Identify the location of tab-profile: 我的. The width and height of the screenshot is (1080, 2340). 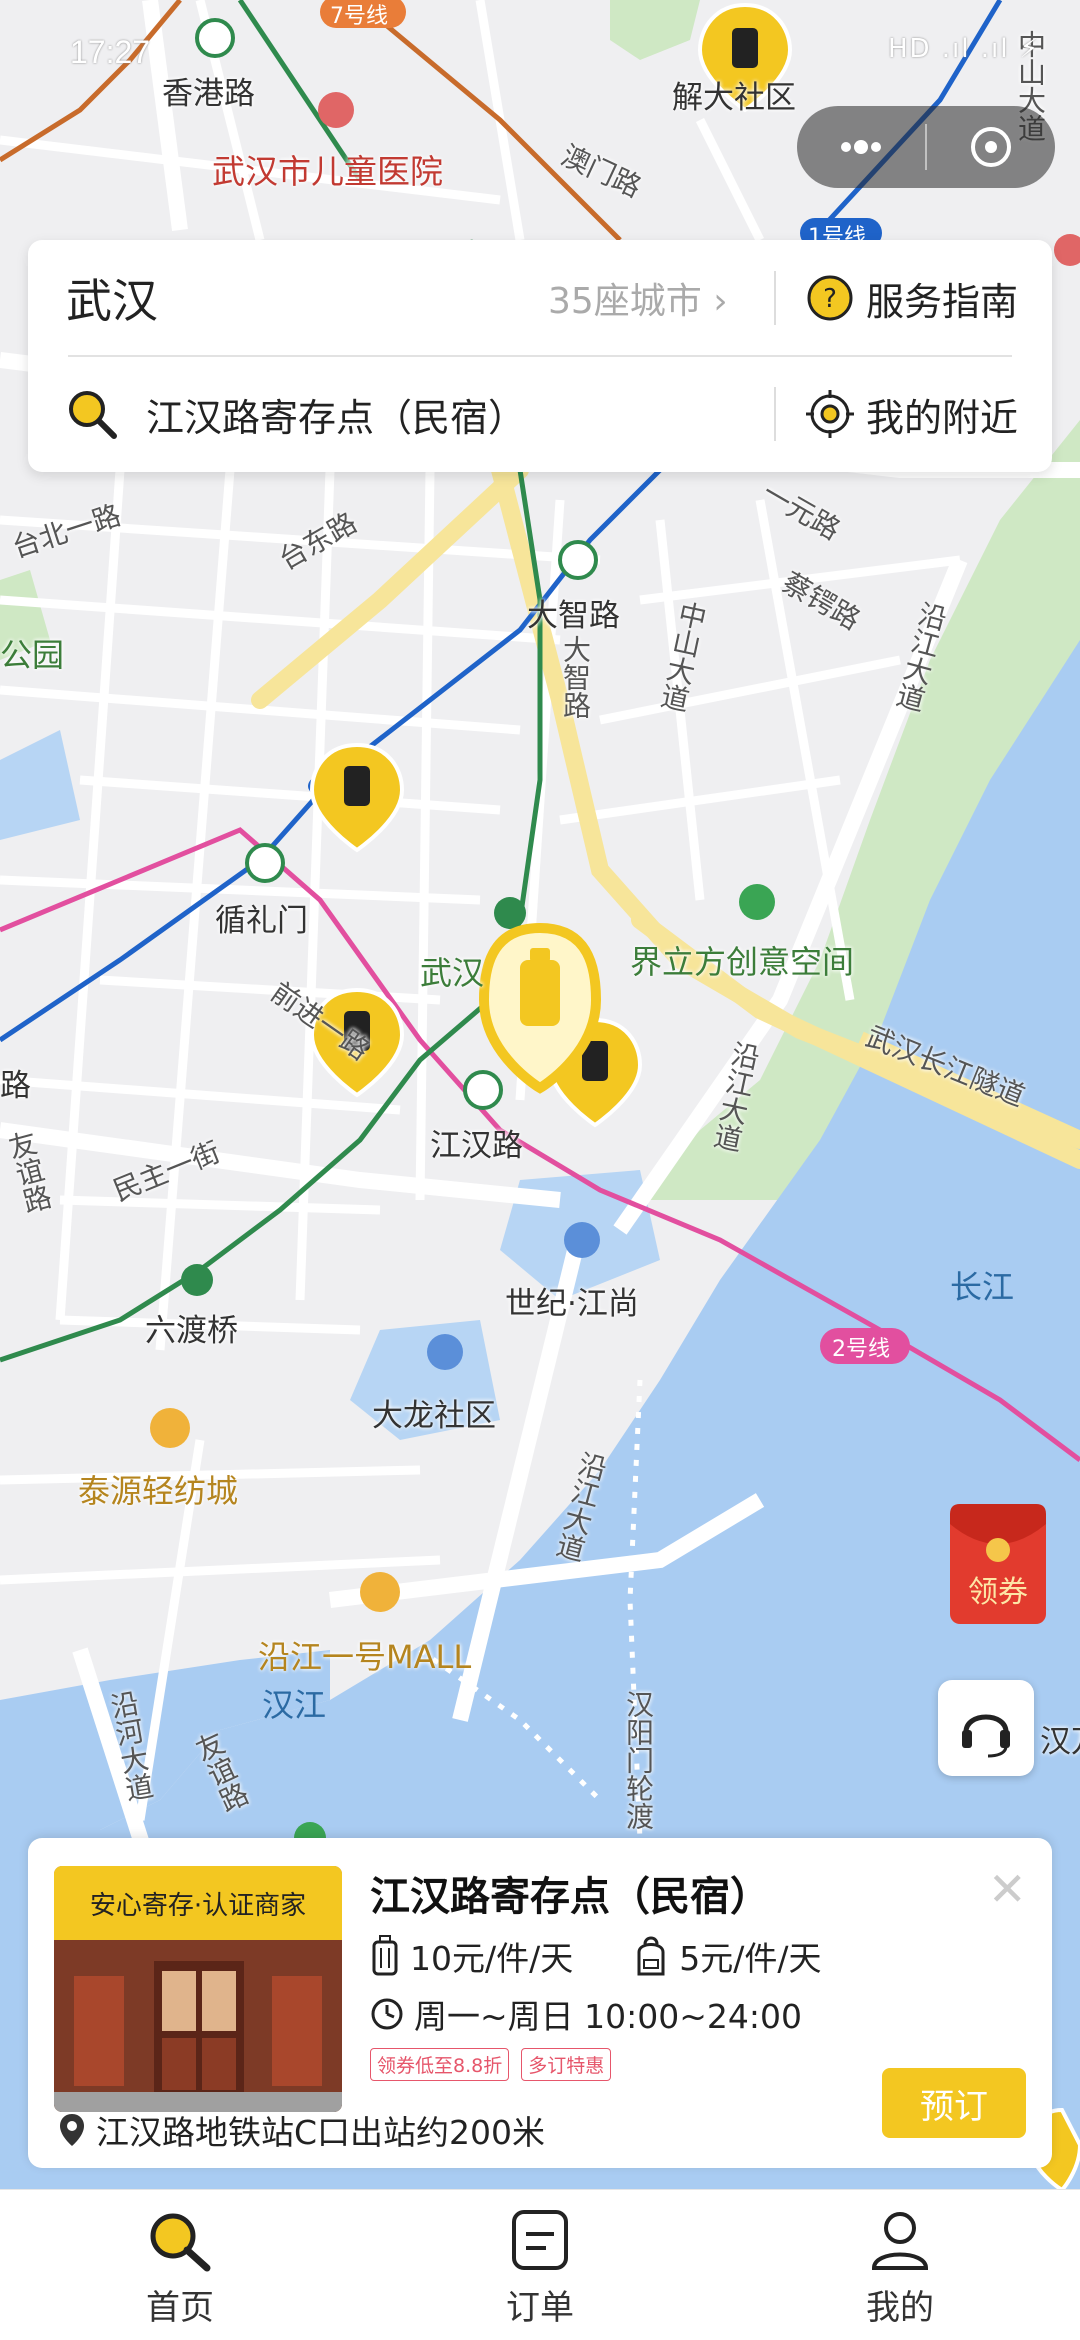
(900, 2265).